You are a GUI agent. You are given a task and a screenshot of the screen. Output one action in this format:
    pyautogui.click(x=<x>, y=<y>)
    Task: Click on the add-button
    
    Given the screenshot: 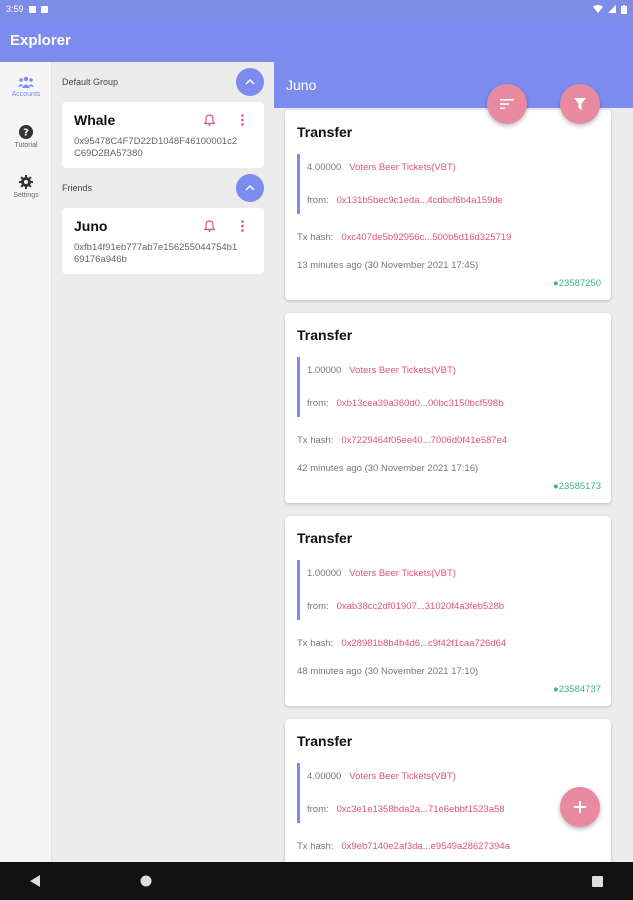 What is the action you would take?
    pyautogui.click(x=580, y=807)
    